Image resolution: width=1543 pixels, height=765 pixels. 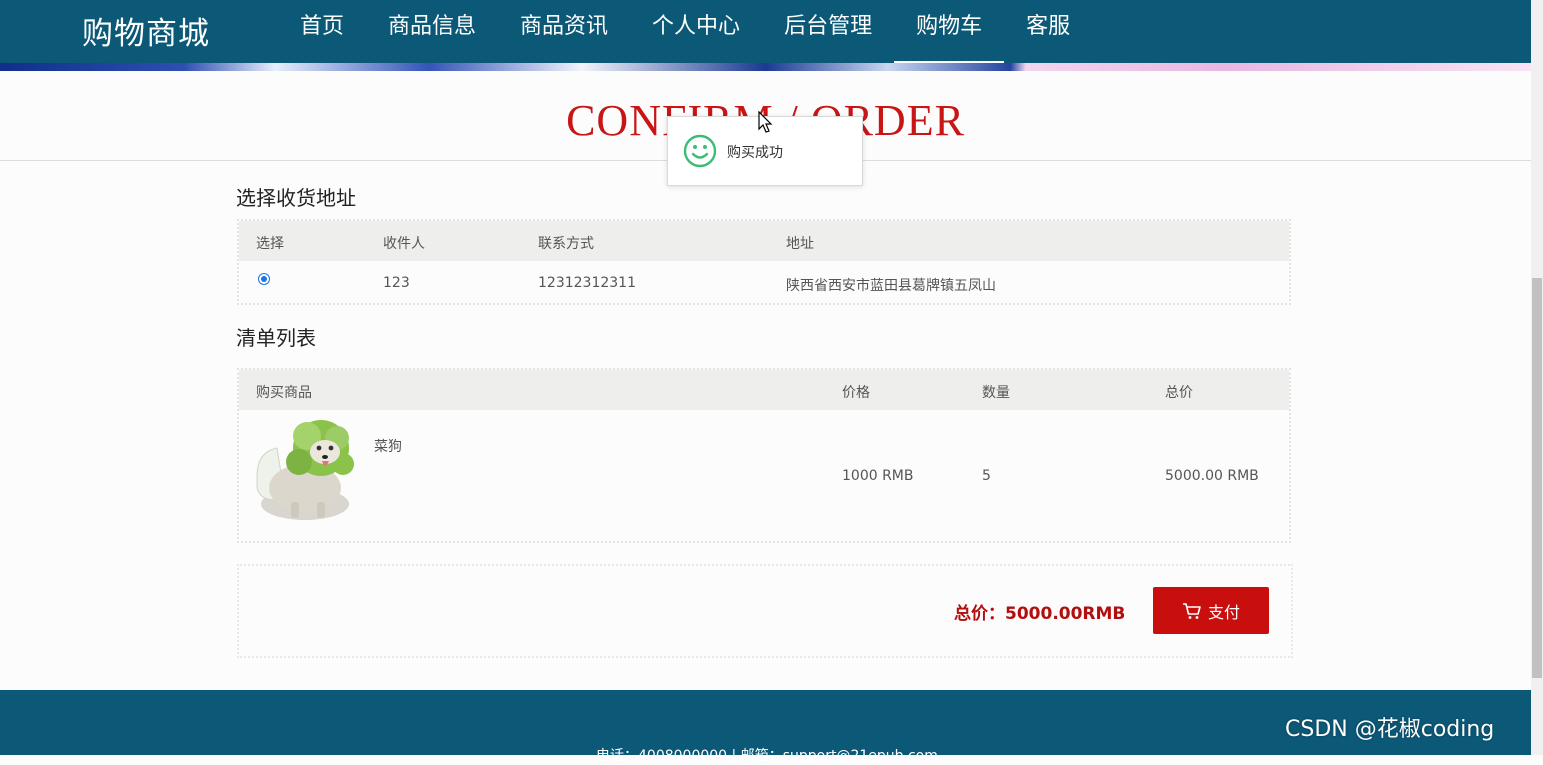 What do you see at coordinates (767, 756) in the screenshot?
I see `footer-contact: 电话：4008000000 | 邮箱：support@21epub.com` at bounding box center [767, 756].